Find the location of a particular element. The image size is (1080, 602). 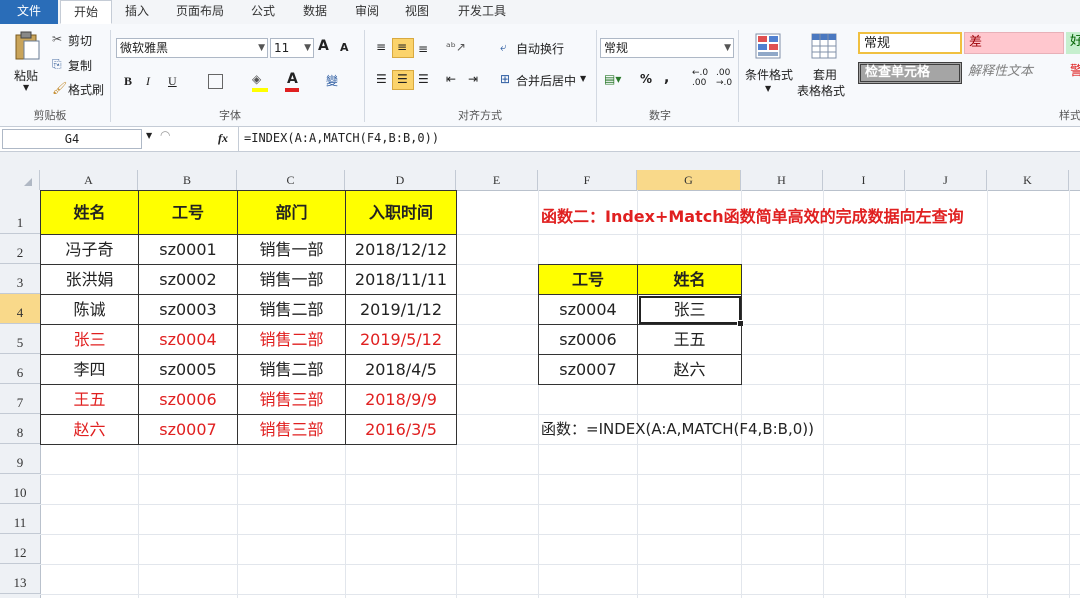

row-header-8: 8 is located at coordinates (20, 429).